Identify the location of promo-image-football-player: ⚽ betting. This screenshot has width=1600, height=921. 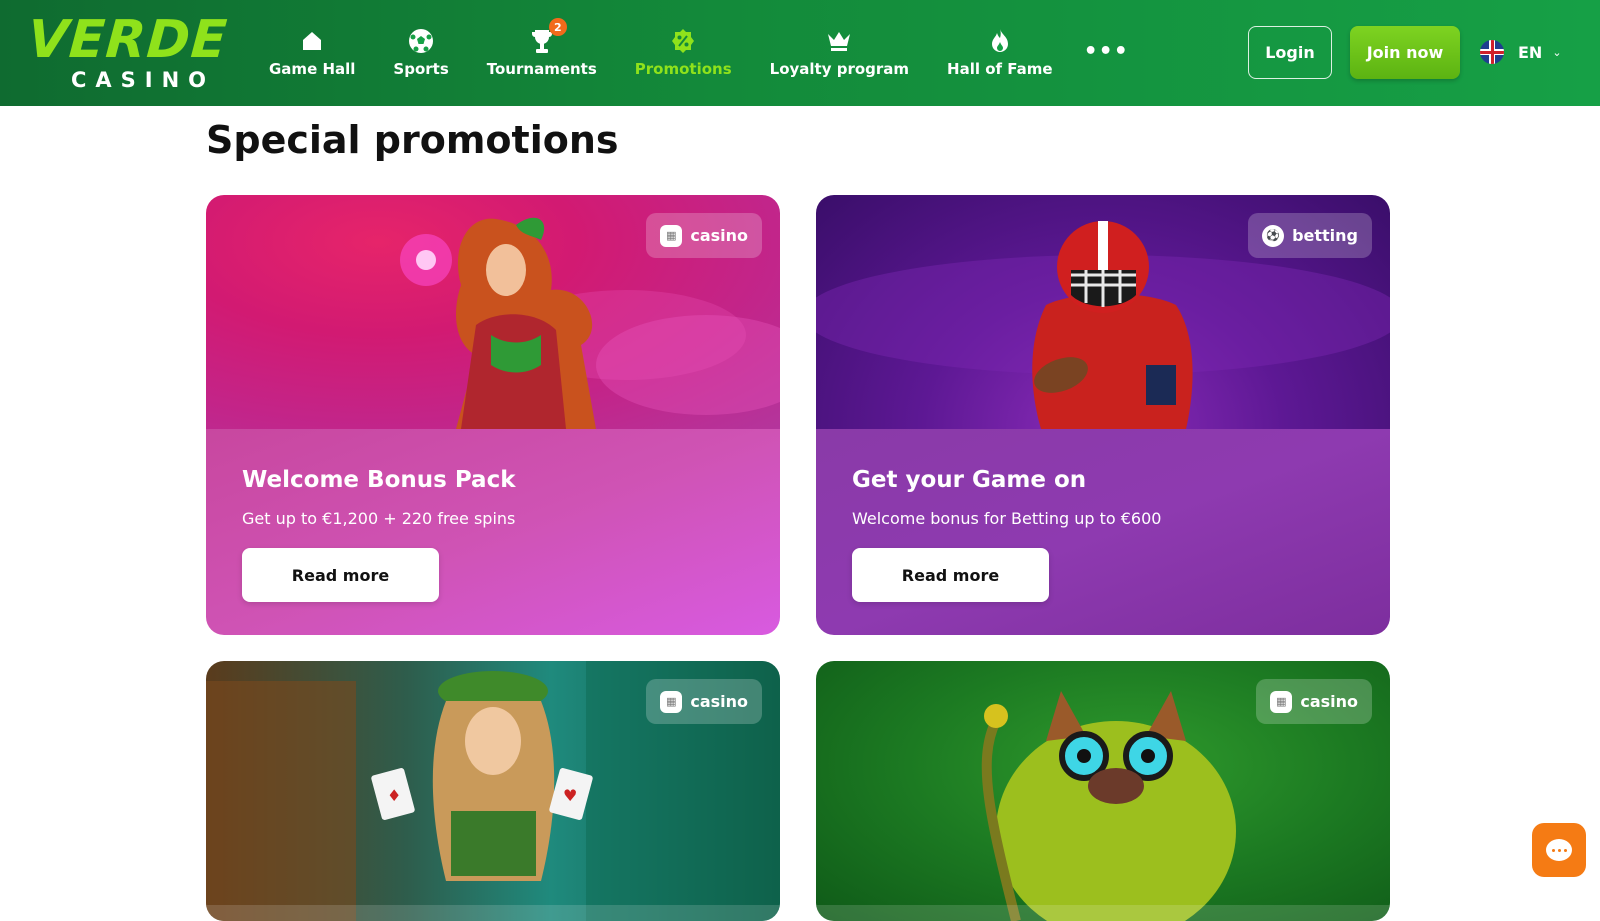
(1103, 312).